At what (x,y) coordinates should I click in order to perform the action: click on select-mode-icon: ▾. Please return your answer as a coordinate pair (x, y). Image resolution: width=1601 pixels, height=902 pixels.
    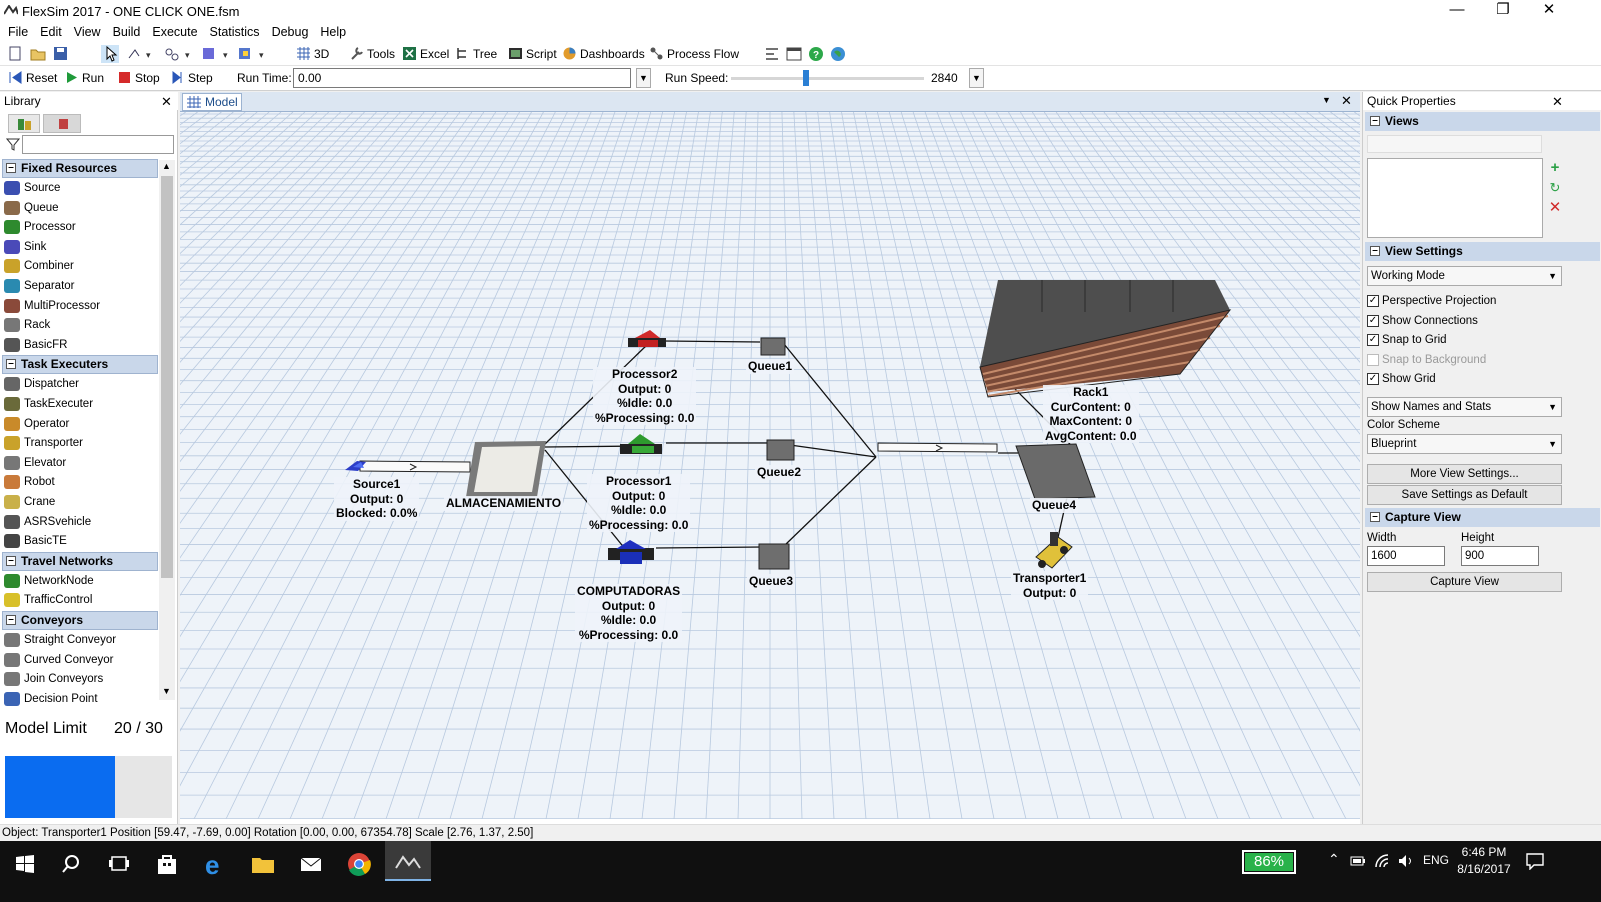
    Looking at the image, I should click on (178, 54).